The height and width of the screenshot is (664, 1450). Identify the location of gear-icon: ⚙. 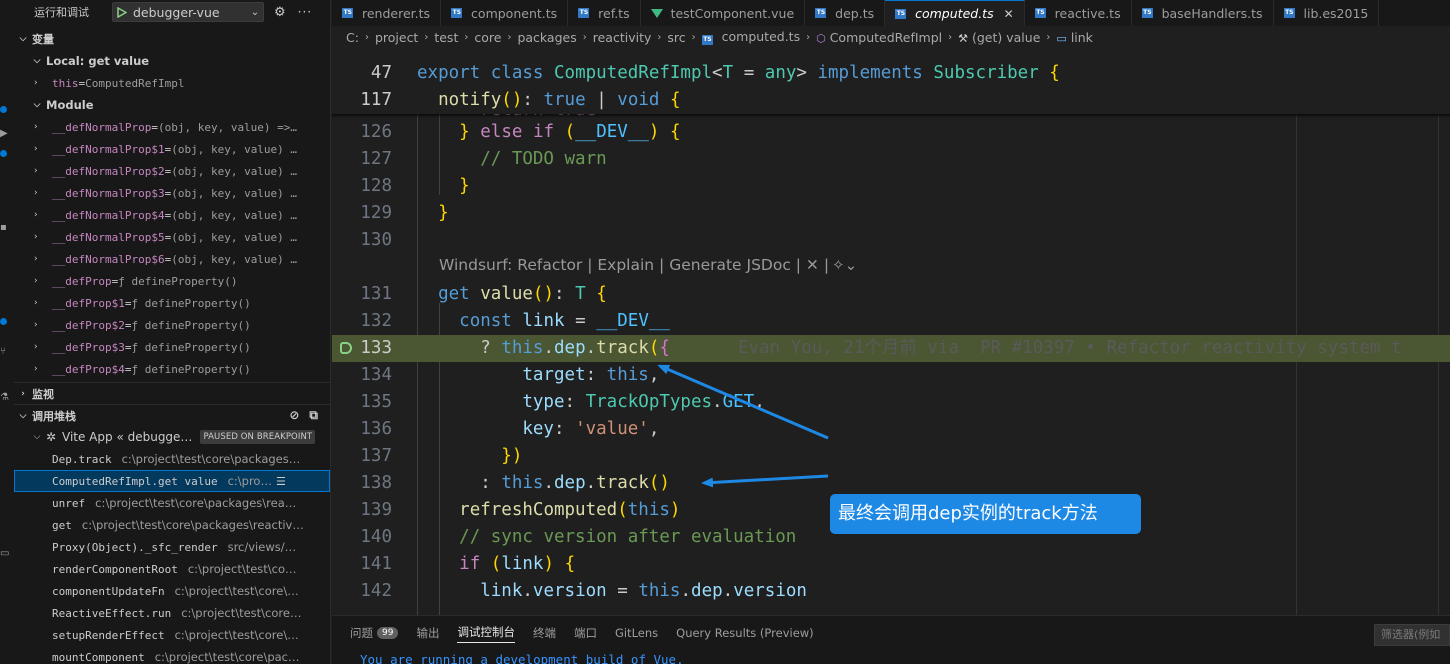
(280, 12).